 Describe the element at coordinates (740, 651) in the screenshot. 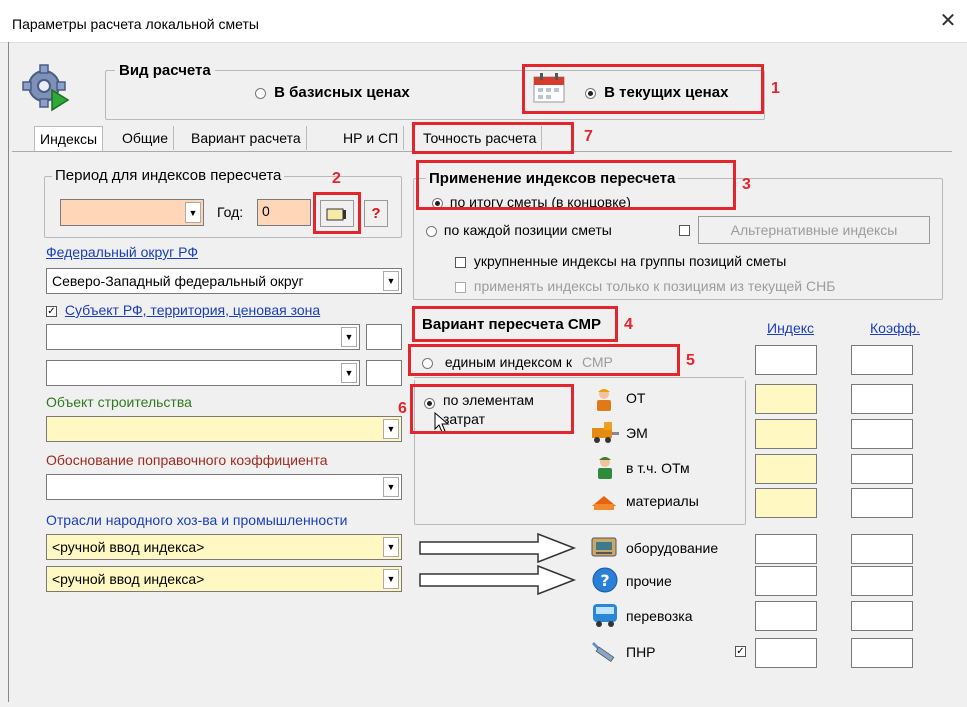

I see `pnr-checkbox: ✓` at that location.